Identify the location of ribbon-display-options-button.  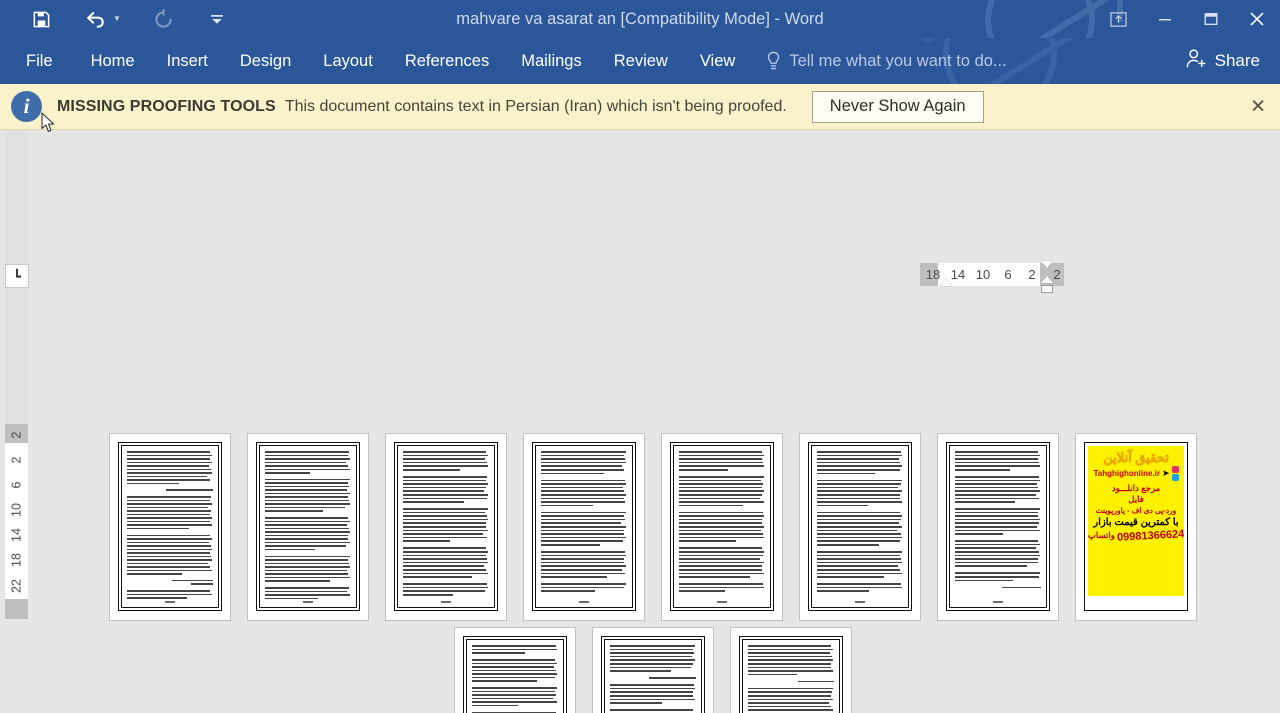
(1118, 19).